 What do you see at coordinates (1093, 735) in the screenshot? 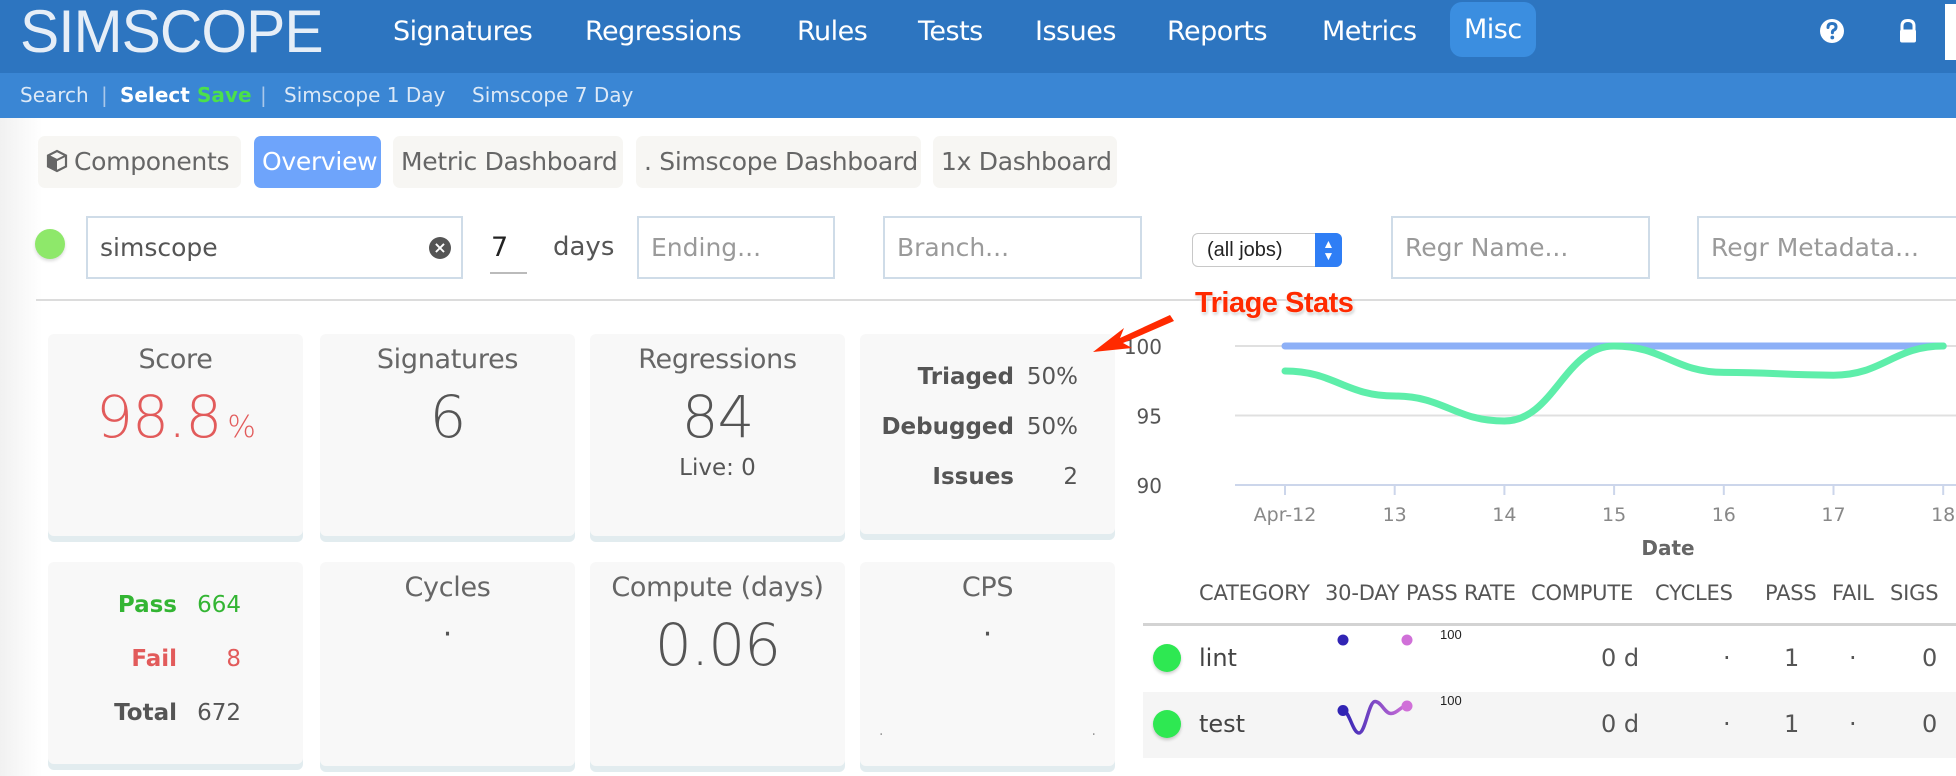
I see `cps-foot-right: ·` at bounding box center [1093, 735].